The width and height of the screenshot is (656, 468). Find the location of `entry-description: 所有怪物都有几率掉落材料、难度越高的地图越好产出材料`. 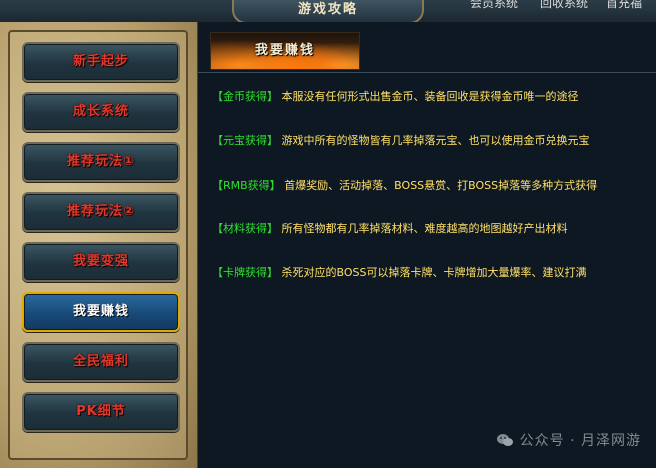

entry-description: 所有怪物都有几率掉落材料、难度越高的地图越好产出材料 is located at coordinates (424, 228).